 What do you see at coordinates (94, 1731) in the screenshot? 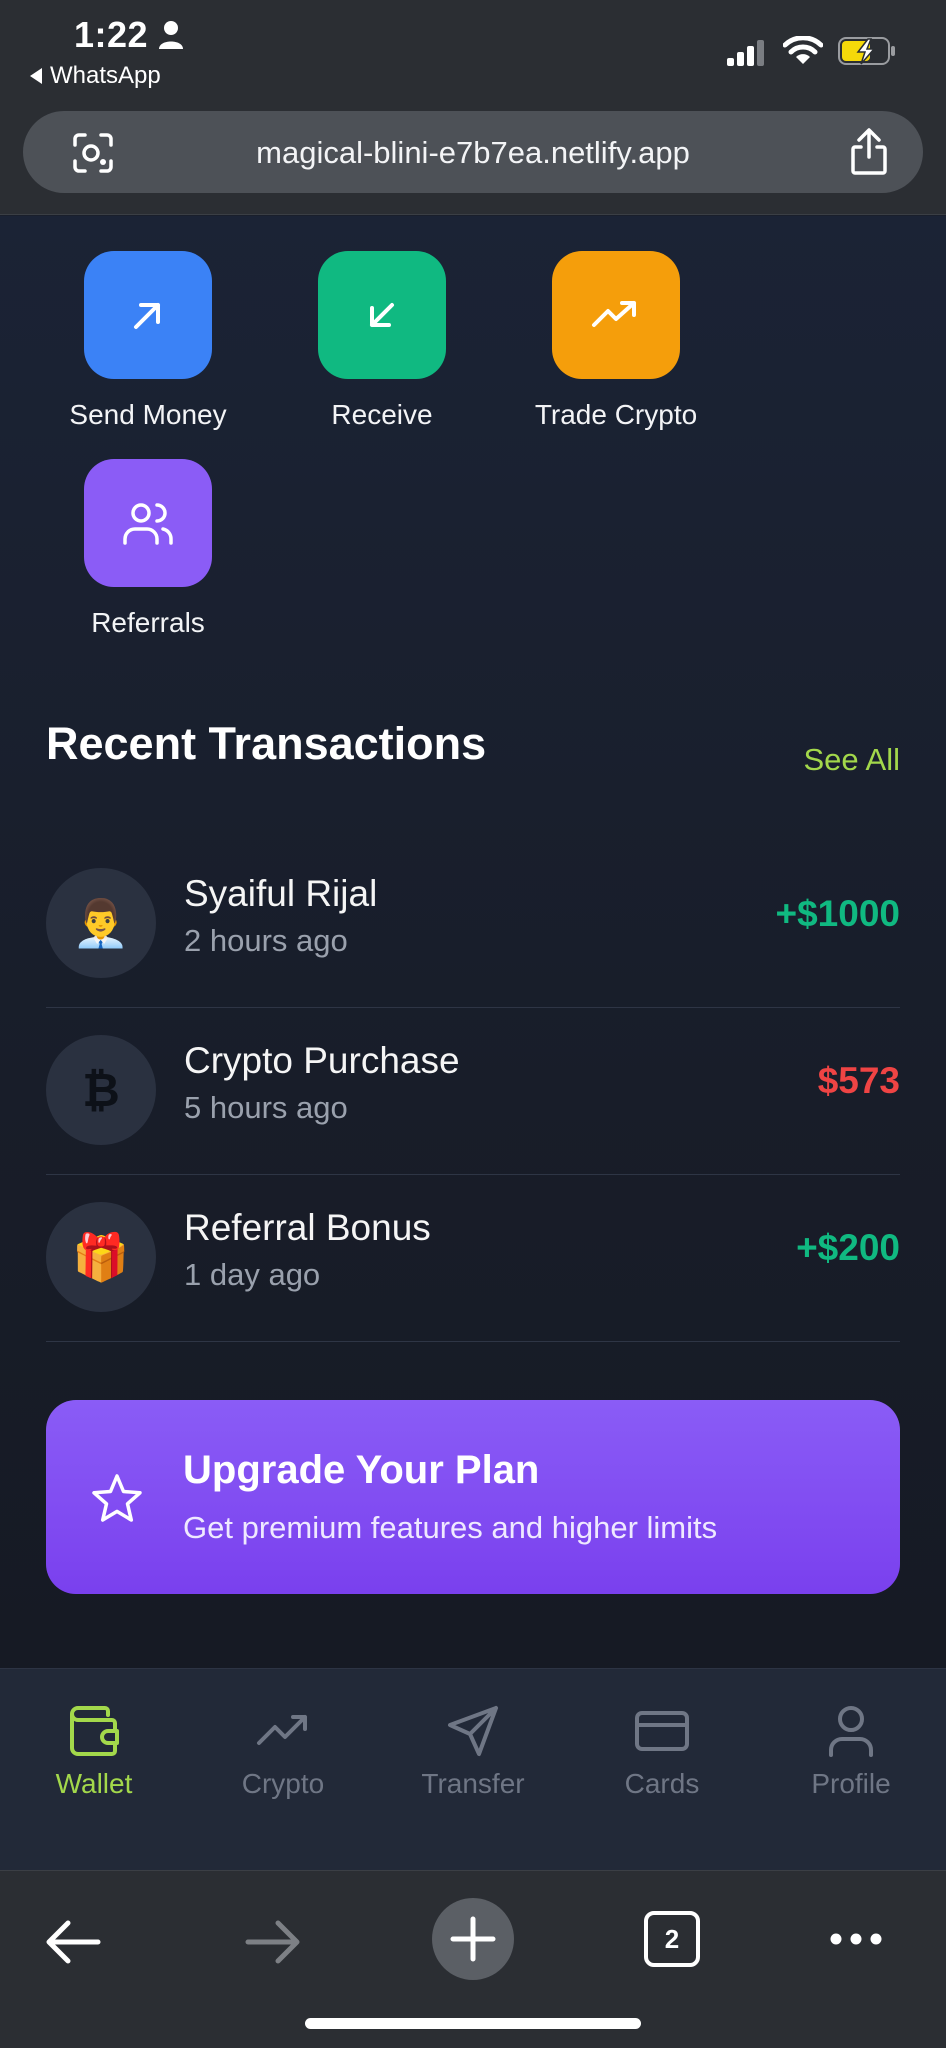
I see `wallet-icon` at bounding box center [94, 1731].